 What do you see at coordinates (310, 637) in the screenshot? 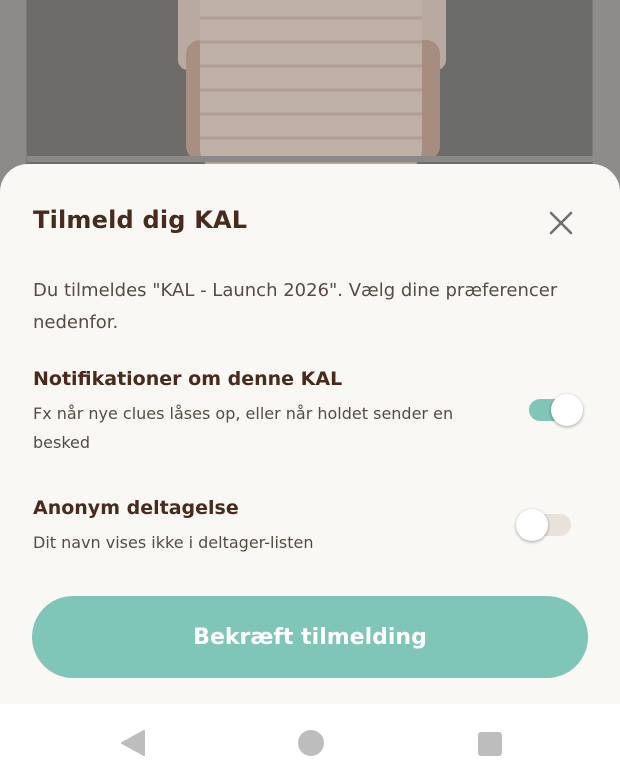
I see `confirm-signup-button: Bekræft tilmelding` at bounding box center [310, 637].